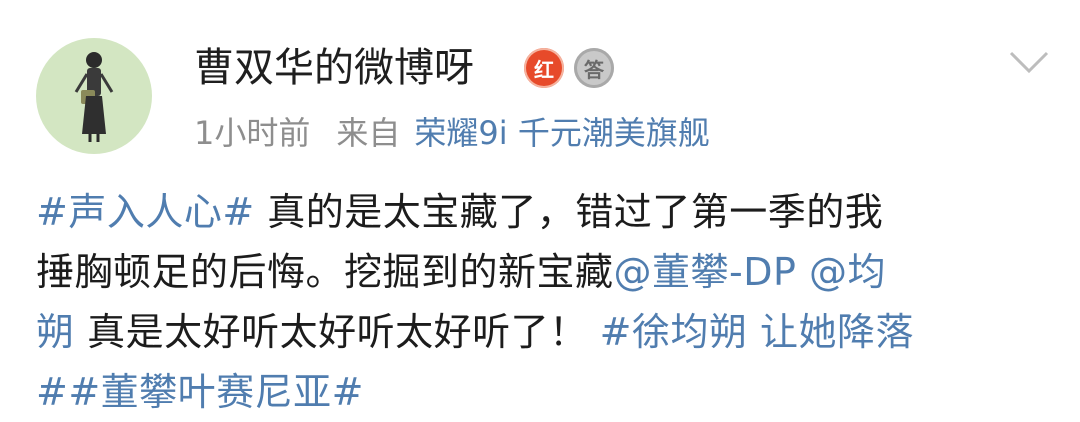 Image resolution: width=1080 pixels, height=422 pixels. I want to click on mention-link: 朔, so click(55, 332).